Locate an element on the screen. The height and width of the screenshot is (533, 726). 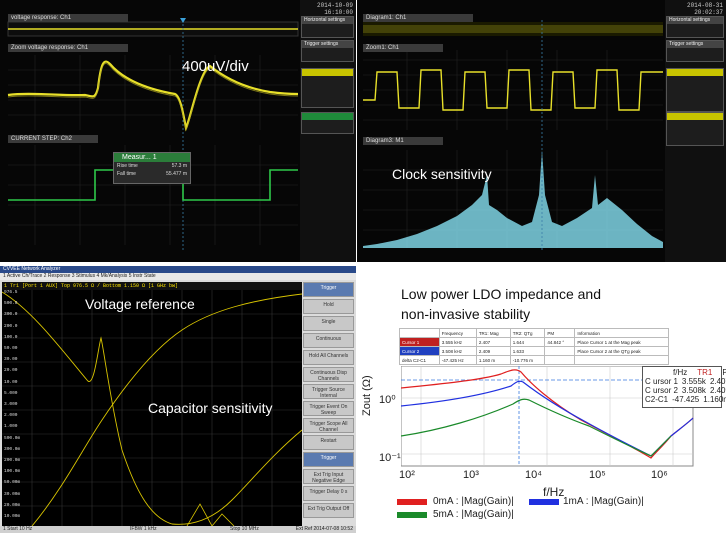
vna-y-tick: 20.00m is located at coordinates (12, 505).